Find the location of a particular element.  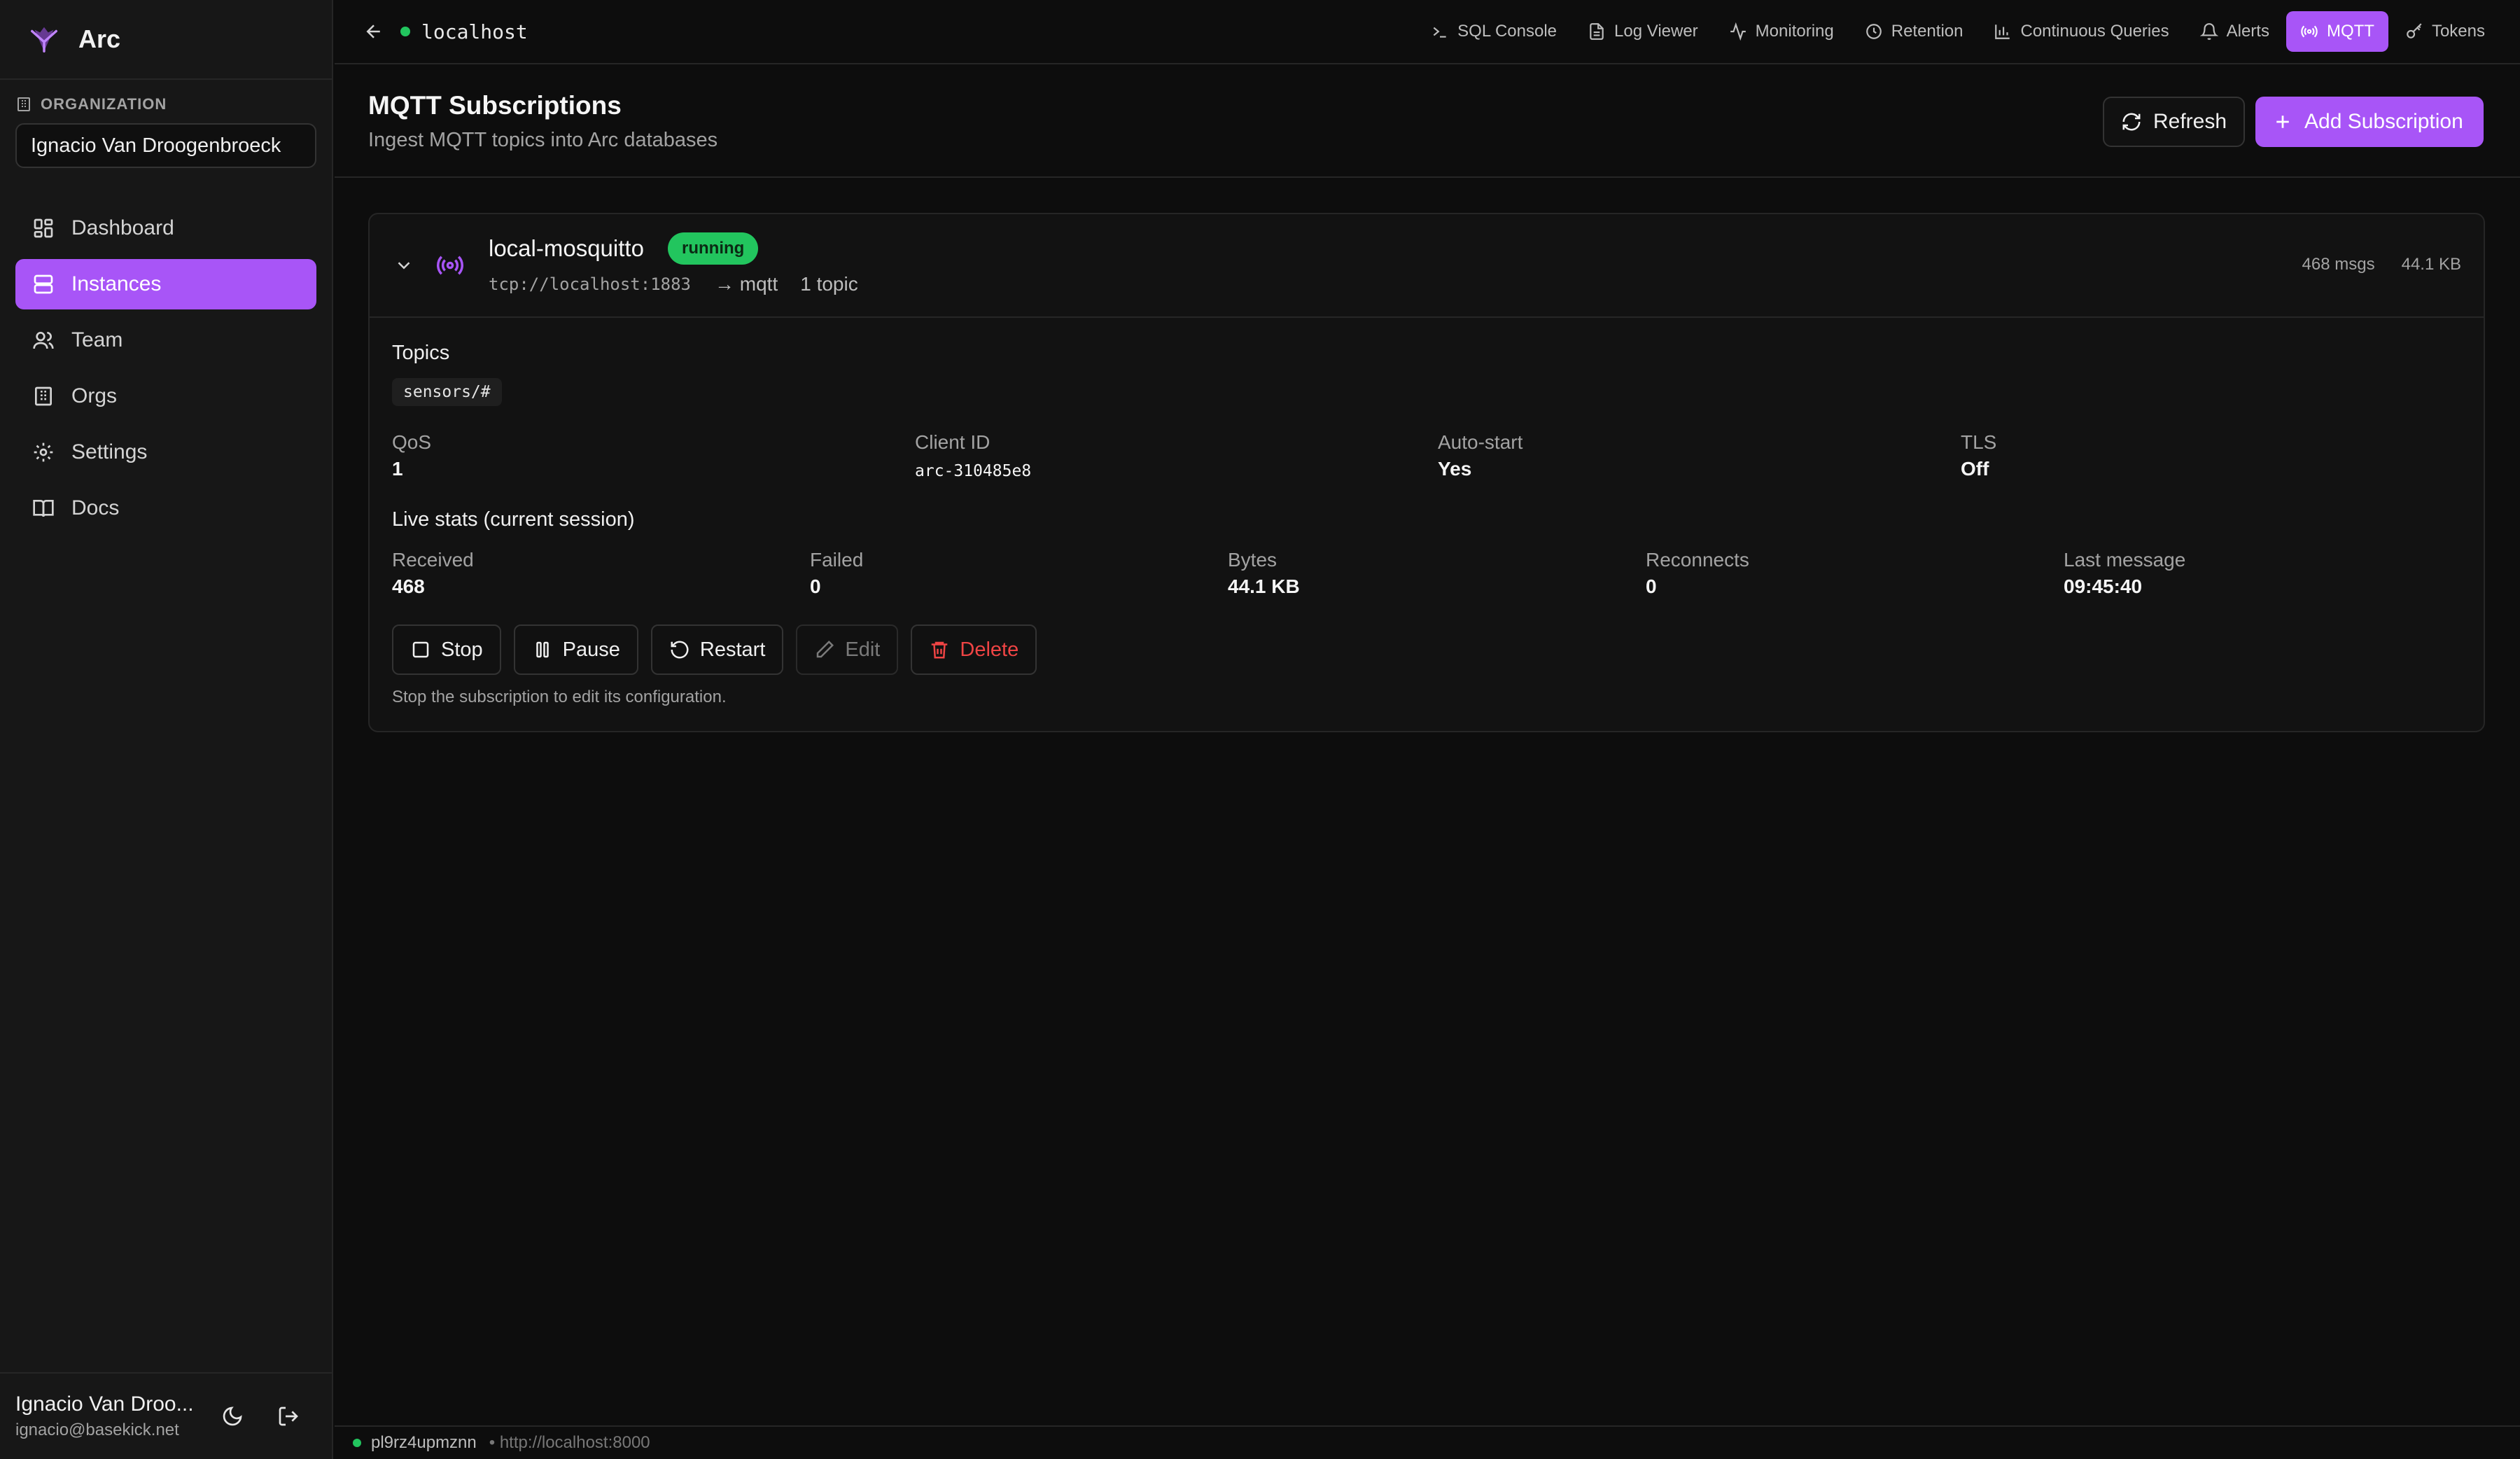

client-id-field: Client ID arc-310485e8 is located at coordinates (973, 455).